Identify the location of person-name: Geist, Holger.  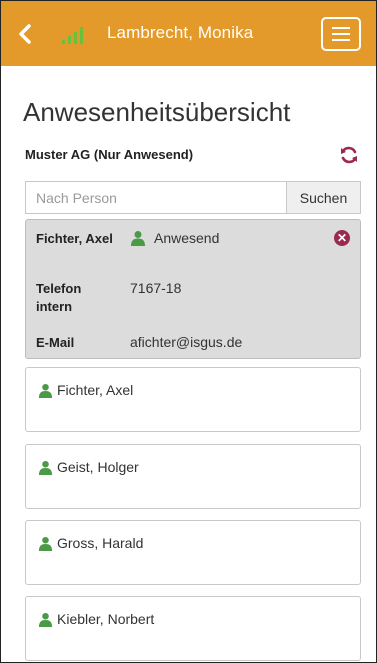
(98, 467).